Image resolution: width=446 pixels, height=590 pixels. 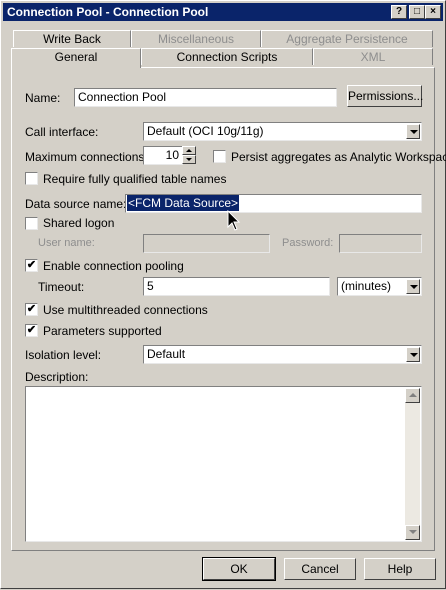 I want to click on require-qualified-label: Require fully qualified table names, so click(x=135, y=179).